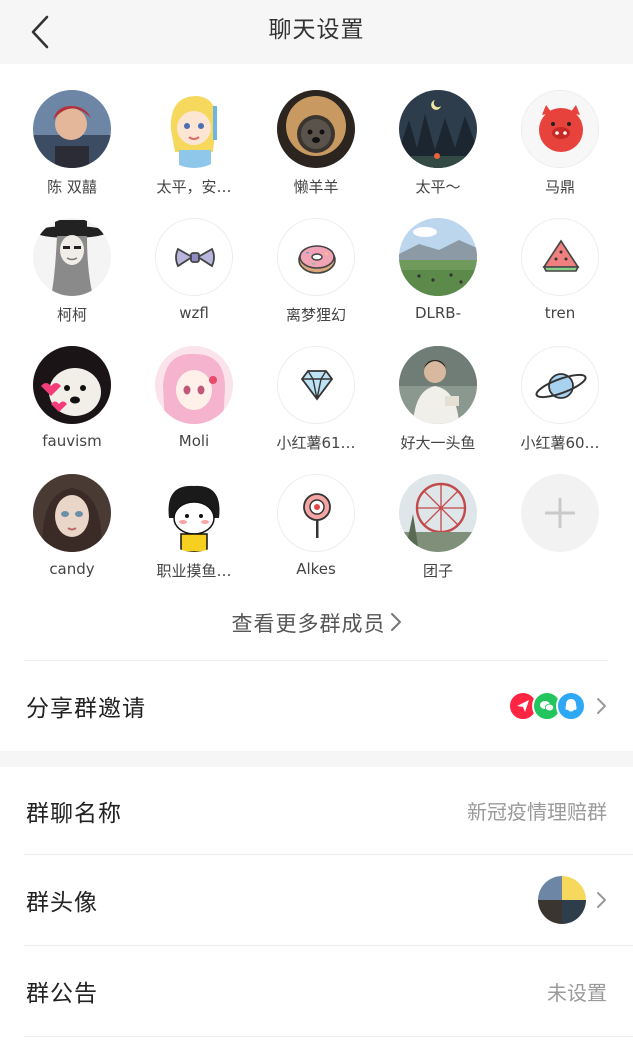 The height and width of the screenshot is (1043, 633). I want to click on group-avatar-image, so click(562, 900).